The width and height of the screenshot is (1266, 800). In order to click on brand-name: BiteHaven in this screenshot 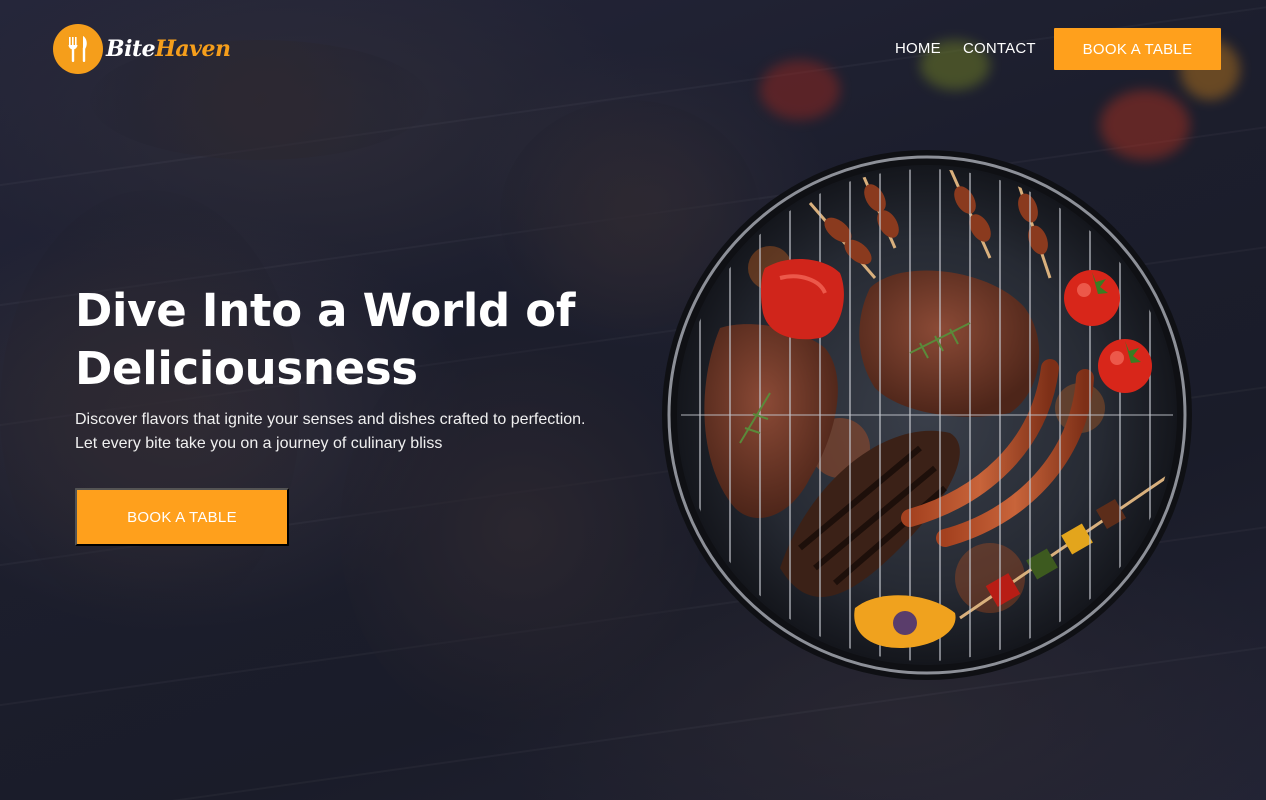, I will do `click(168, 49)`.